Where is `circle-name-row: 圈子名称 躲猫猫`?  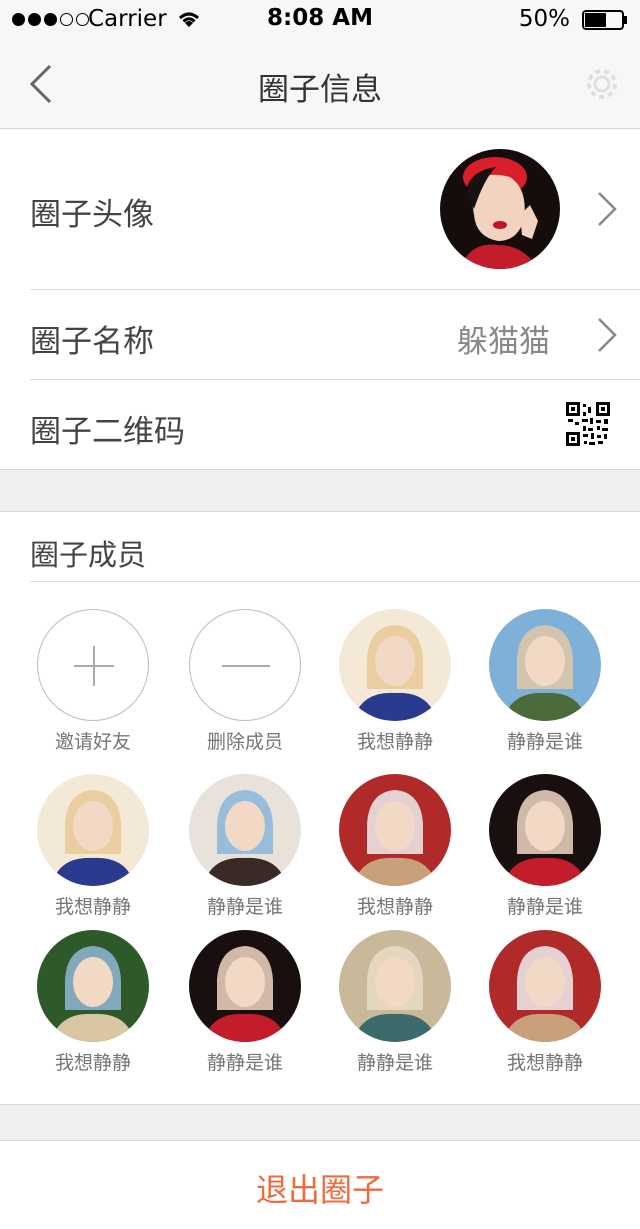 circle-name-row: 圈子名称 躲猫猫 is located at coordinates (320, 334).